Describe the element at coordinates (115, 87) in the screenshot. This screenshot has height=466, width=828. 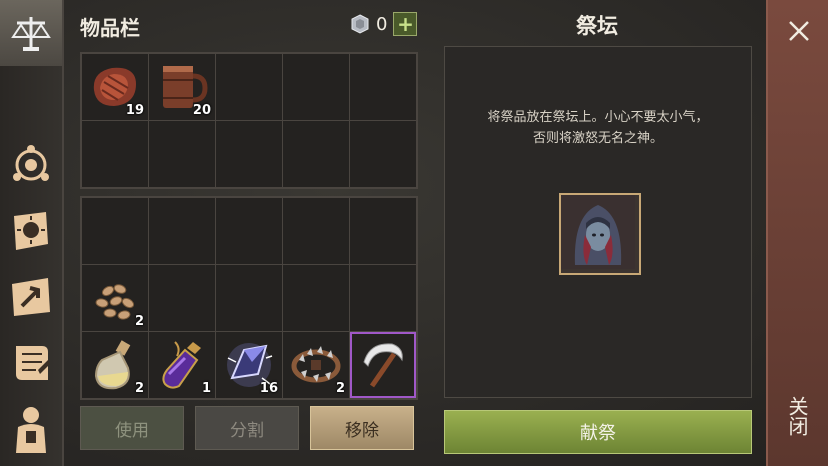
I see `inventory-slot: 19` at that location.